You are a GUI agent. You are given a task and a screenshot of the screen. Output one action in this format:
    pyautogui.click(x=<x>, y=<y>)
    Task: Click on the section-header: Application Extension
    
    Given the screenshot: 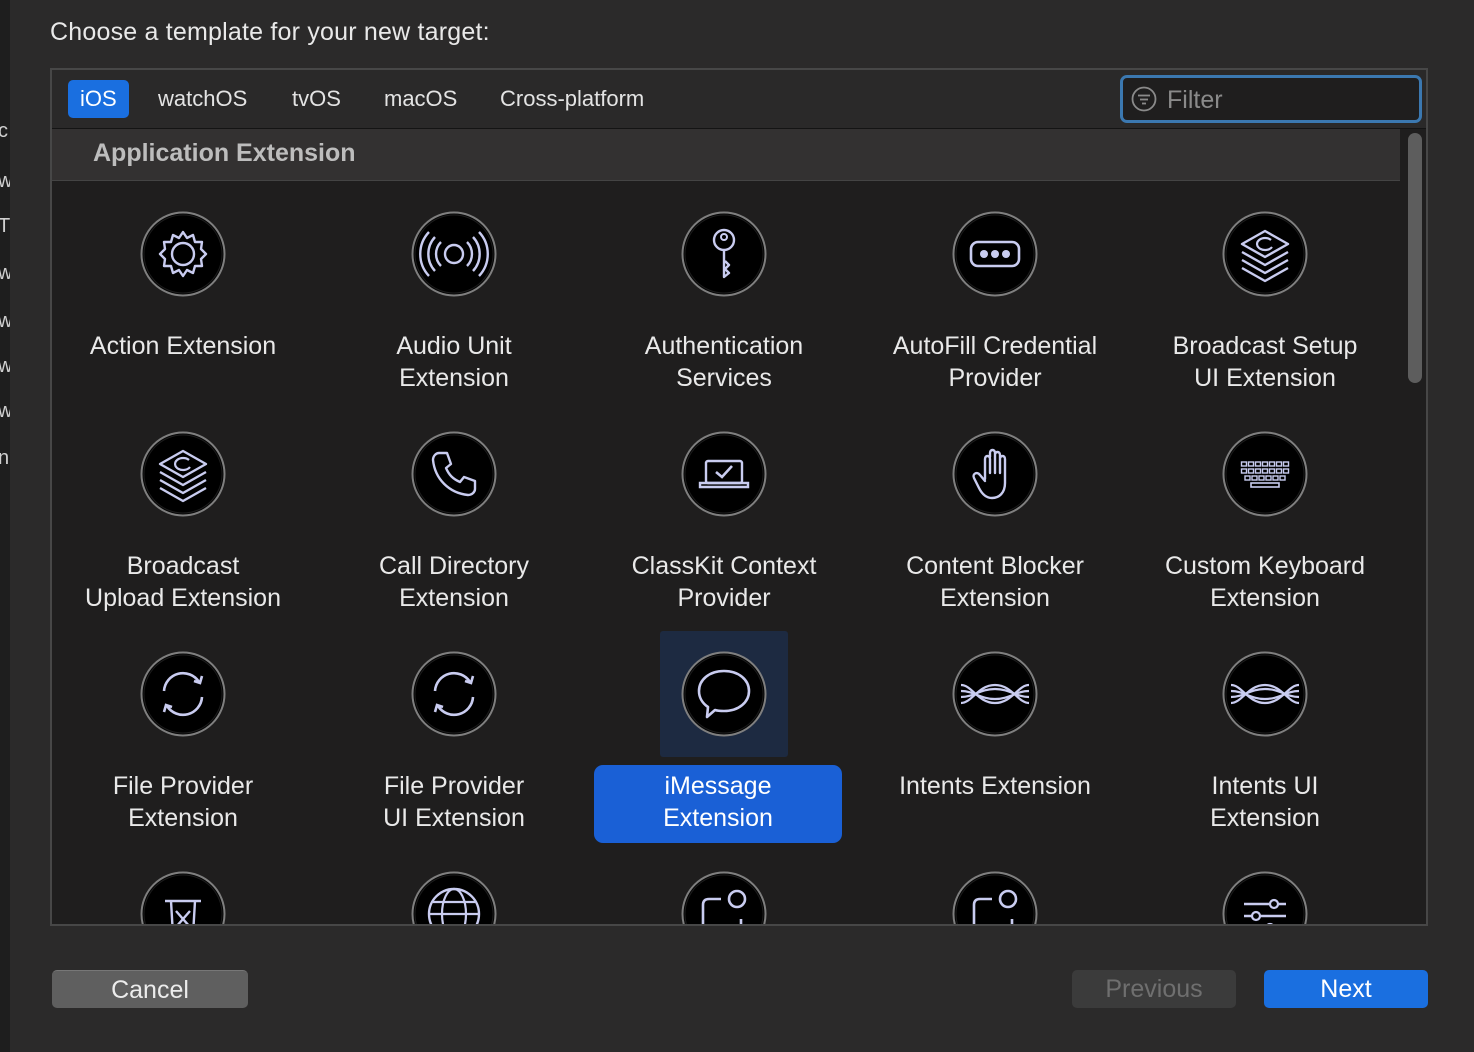 What is the action you would take?
    pyautogui.click(x=726, y=155)
    